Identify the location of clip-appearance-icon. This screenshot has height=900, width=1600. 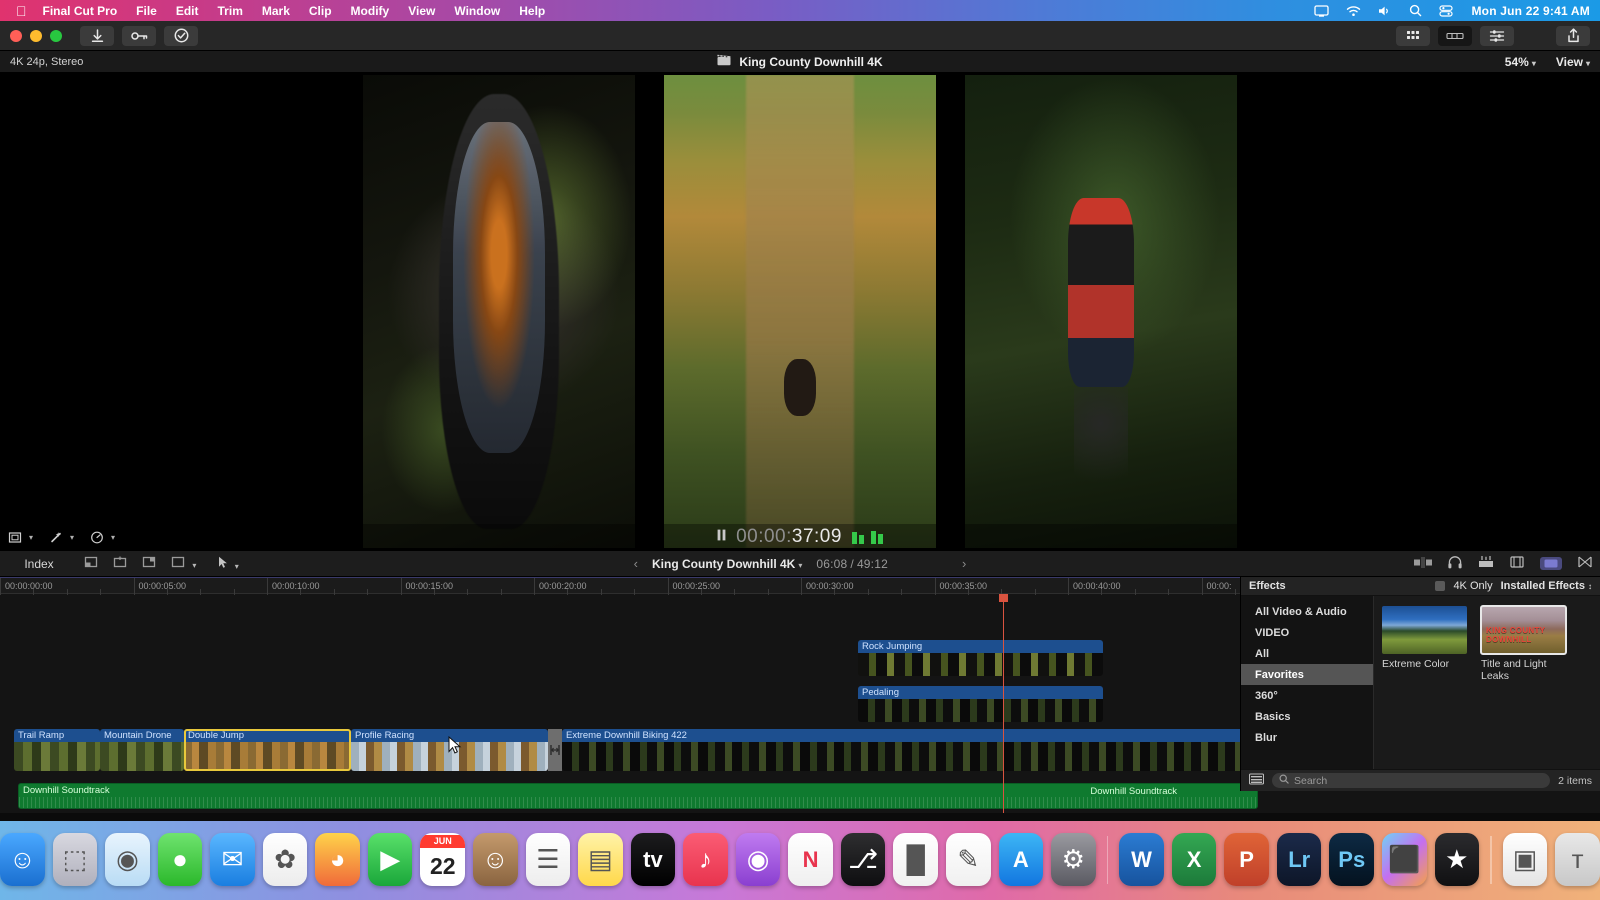
(1551, 563).